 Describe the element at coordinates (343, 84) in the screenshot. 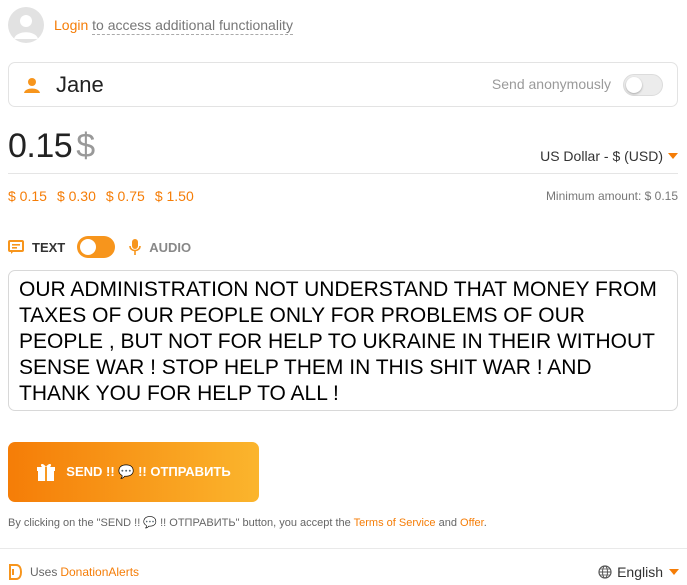

I see `name-field: Jane Send anonymously` at that location.